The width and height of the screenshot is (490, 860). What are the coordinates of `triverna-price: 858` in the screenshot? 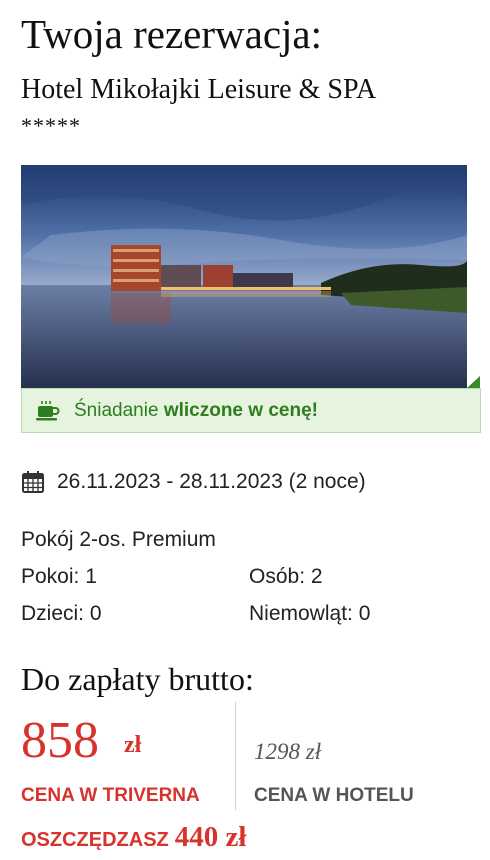 It's located at (60, 740).